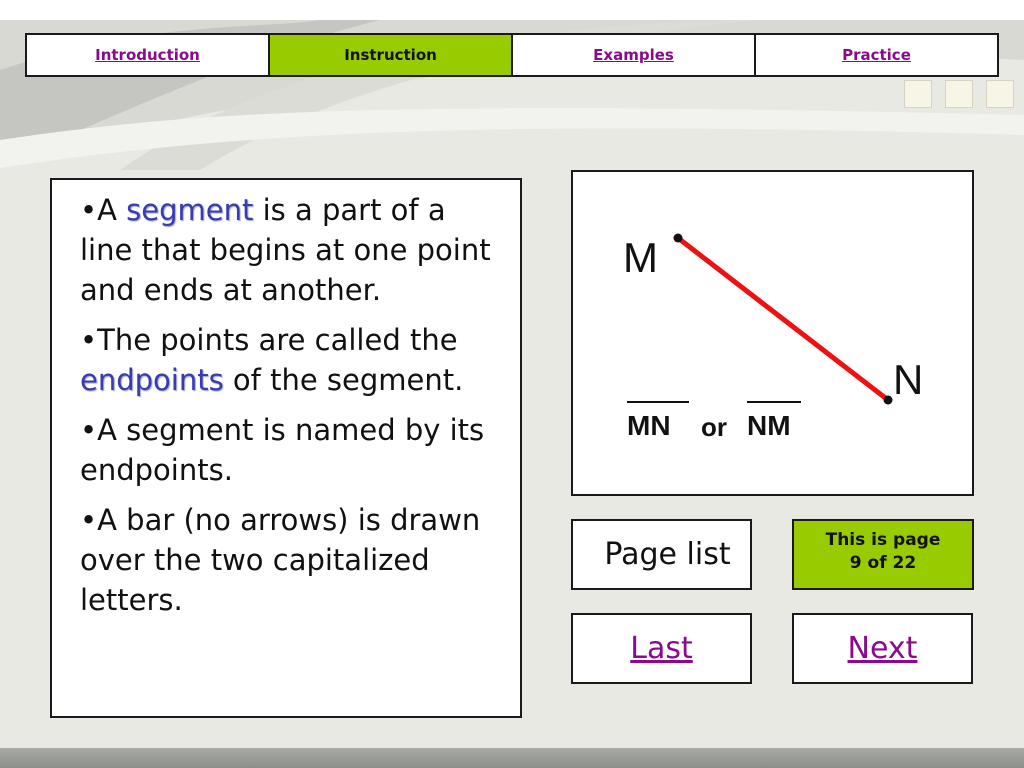  I want to click on last-button: Last, so click(661, 648).